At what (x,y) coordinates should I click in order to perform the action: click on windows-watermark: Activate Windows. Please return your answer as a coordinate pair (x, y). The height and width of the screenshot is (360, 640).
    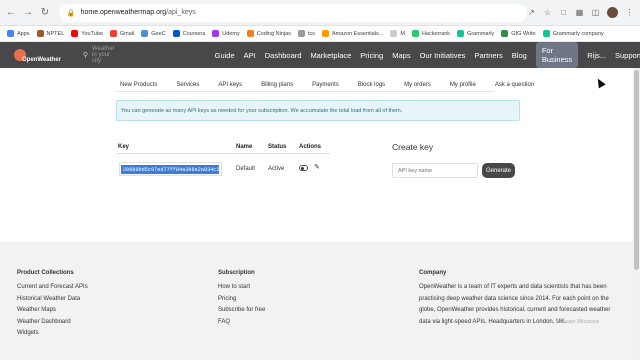
    Looking at the image, I should click on (578, 322).